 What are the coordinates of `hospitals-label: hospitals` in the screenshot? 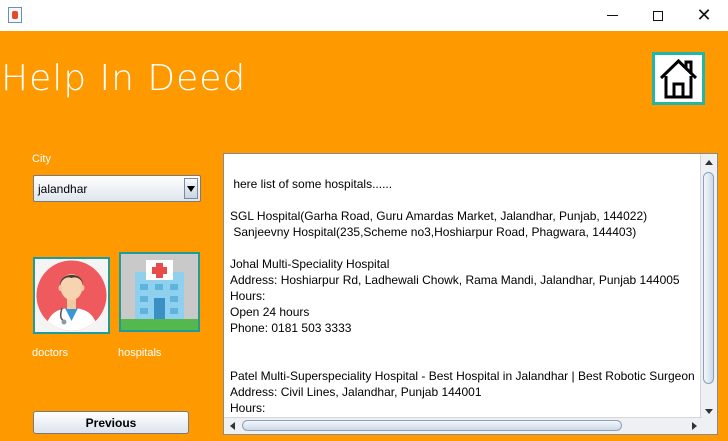 It's located at (140, 353).